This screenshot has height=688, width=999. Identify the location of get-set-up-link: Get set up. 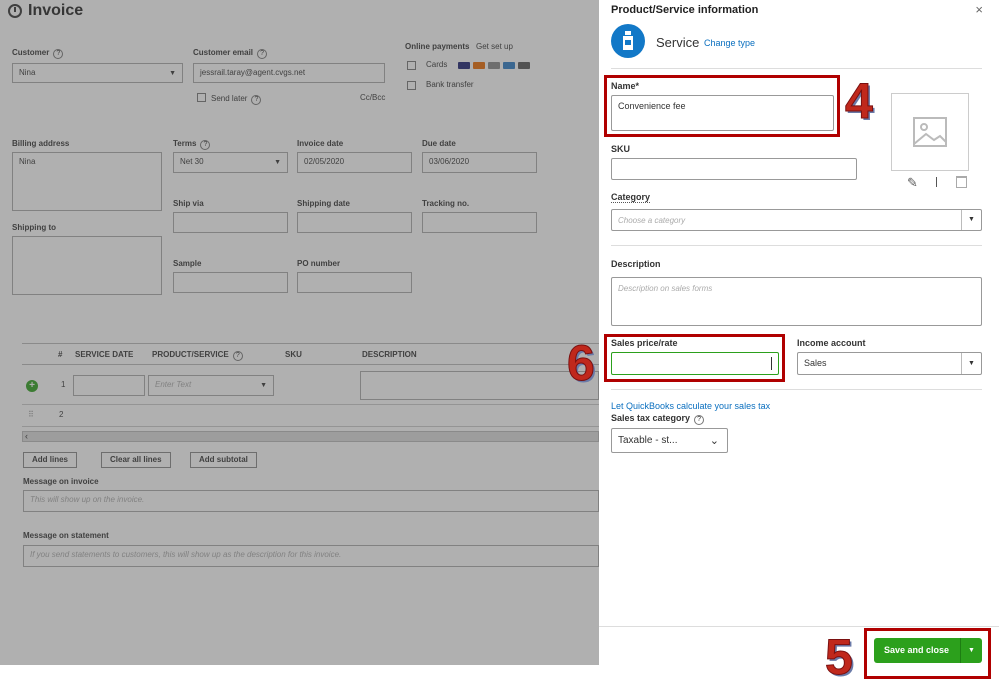
(494, 46).